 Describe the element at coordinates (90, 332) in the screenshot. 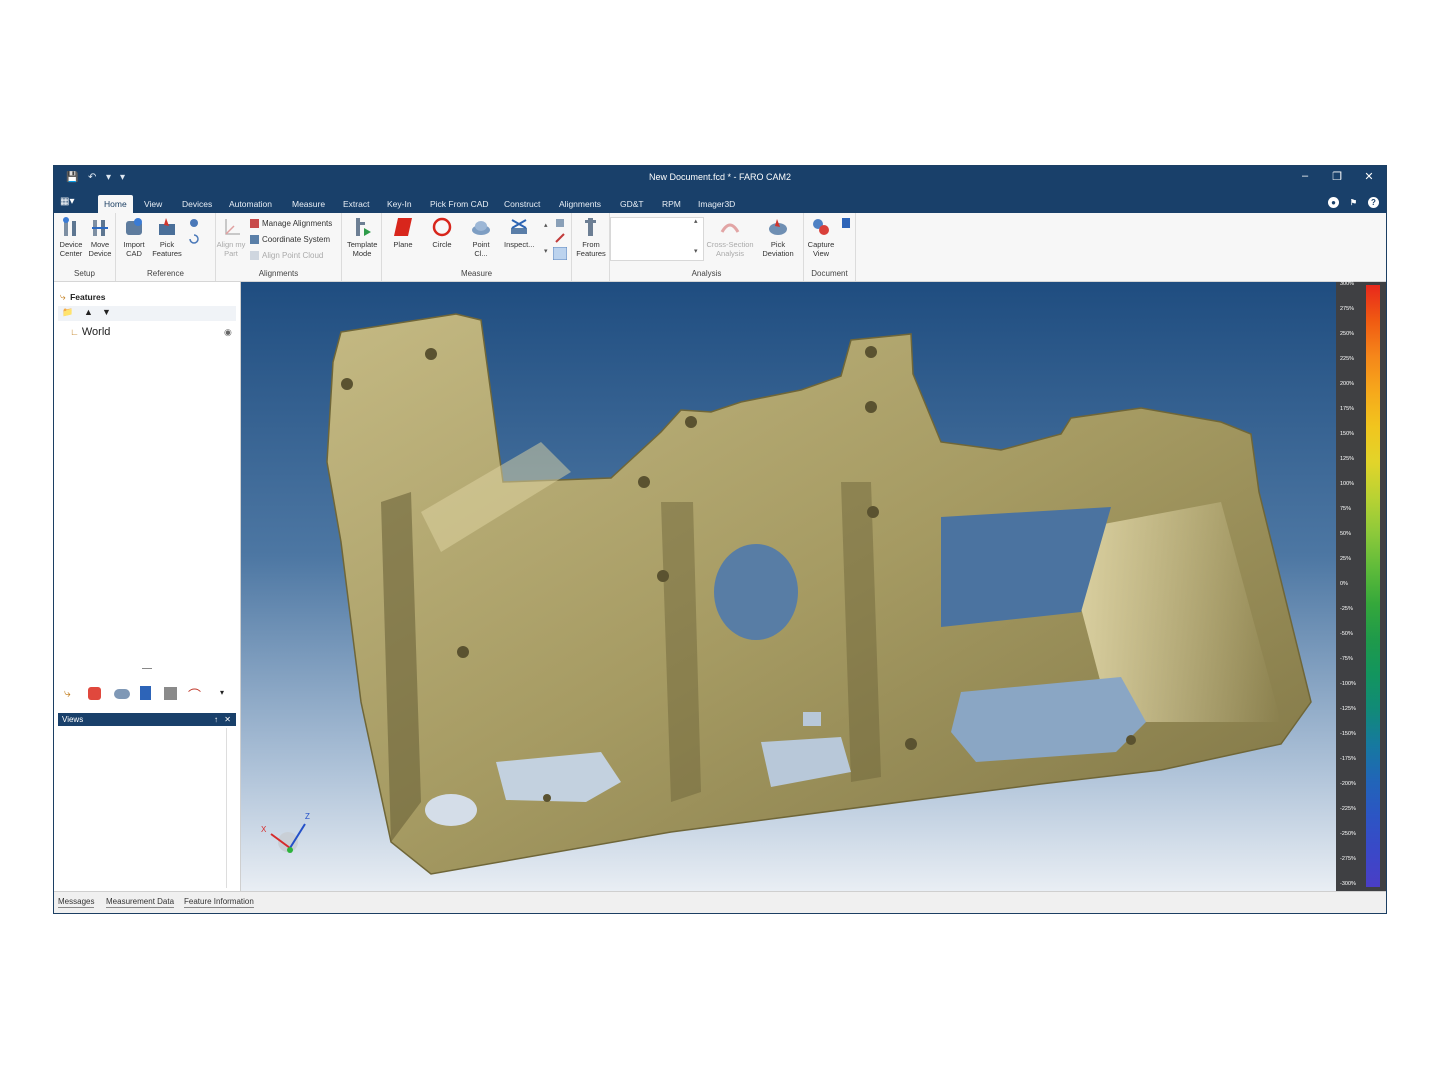

I see `tree-item-world: ∟ World` at that location.